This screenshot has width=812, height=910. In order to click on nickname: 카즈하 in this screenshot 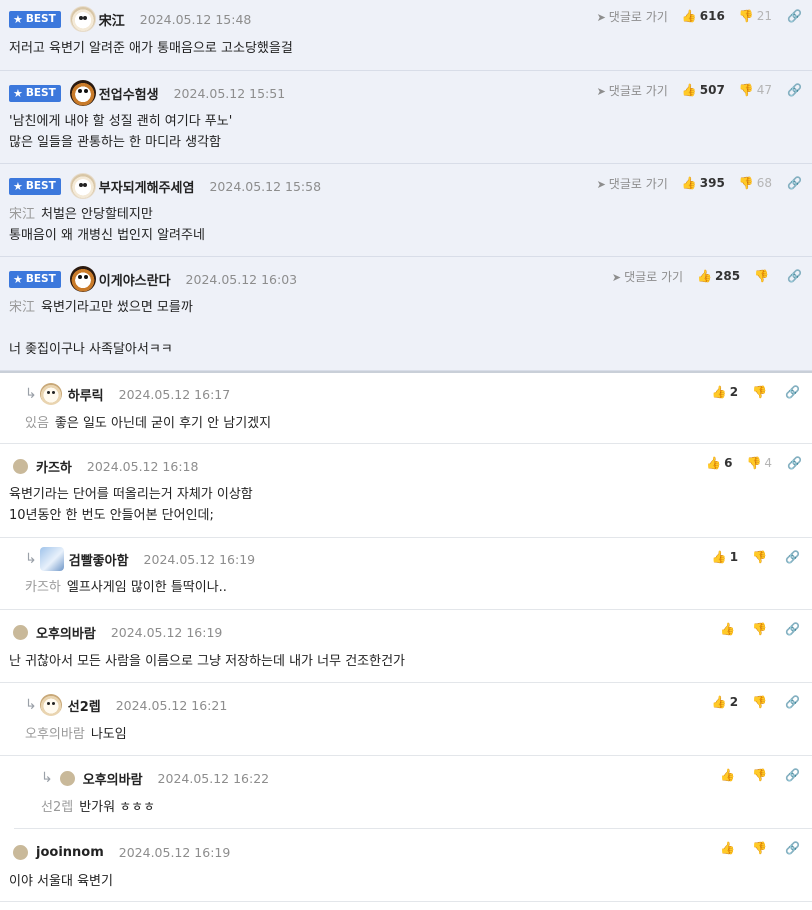, I will do `click(54, 466)`.